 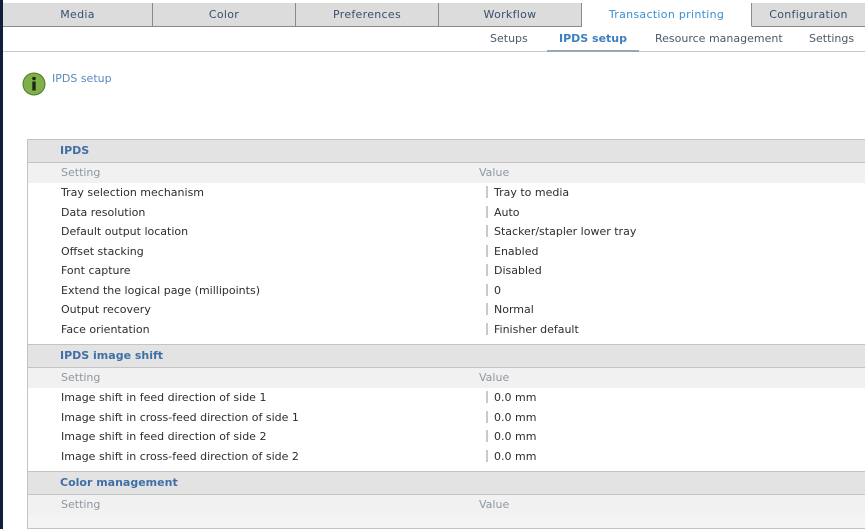 What do you see at coordinates (103, 212) in the screenshot?
I see `setting-label: Data resolution` at bounding box center [103, 212].